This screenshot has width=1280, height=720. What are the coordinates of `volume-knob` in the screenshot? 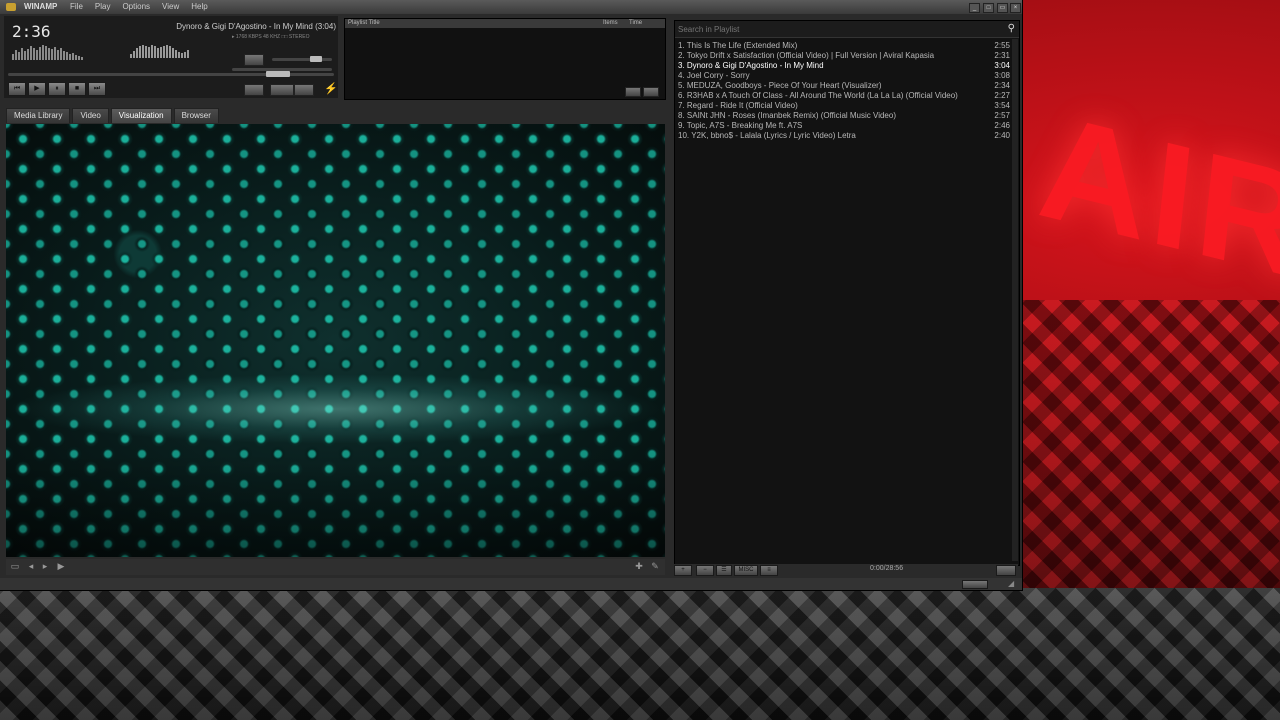 It's located at (316, 59).